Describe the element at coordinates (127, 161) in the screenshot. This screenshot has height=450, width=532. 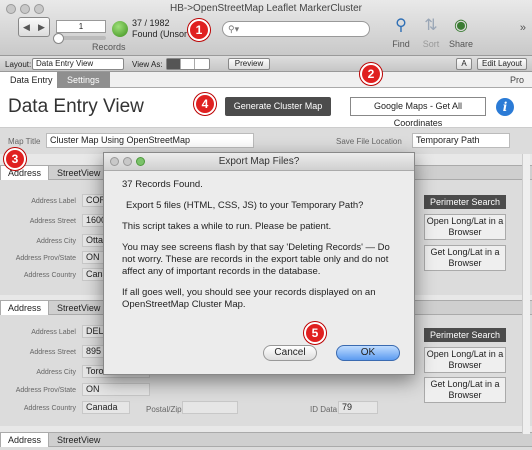
I see `dialog-minimize-icon` at that location.